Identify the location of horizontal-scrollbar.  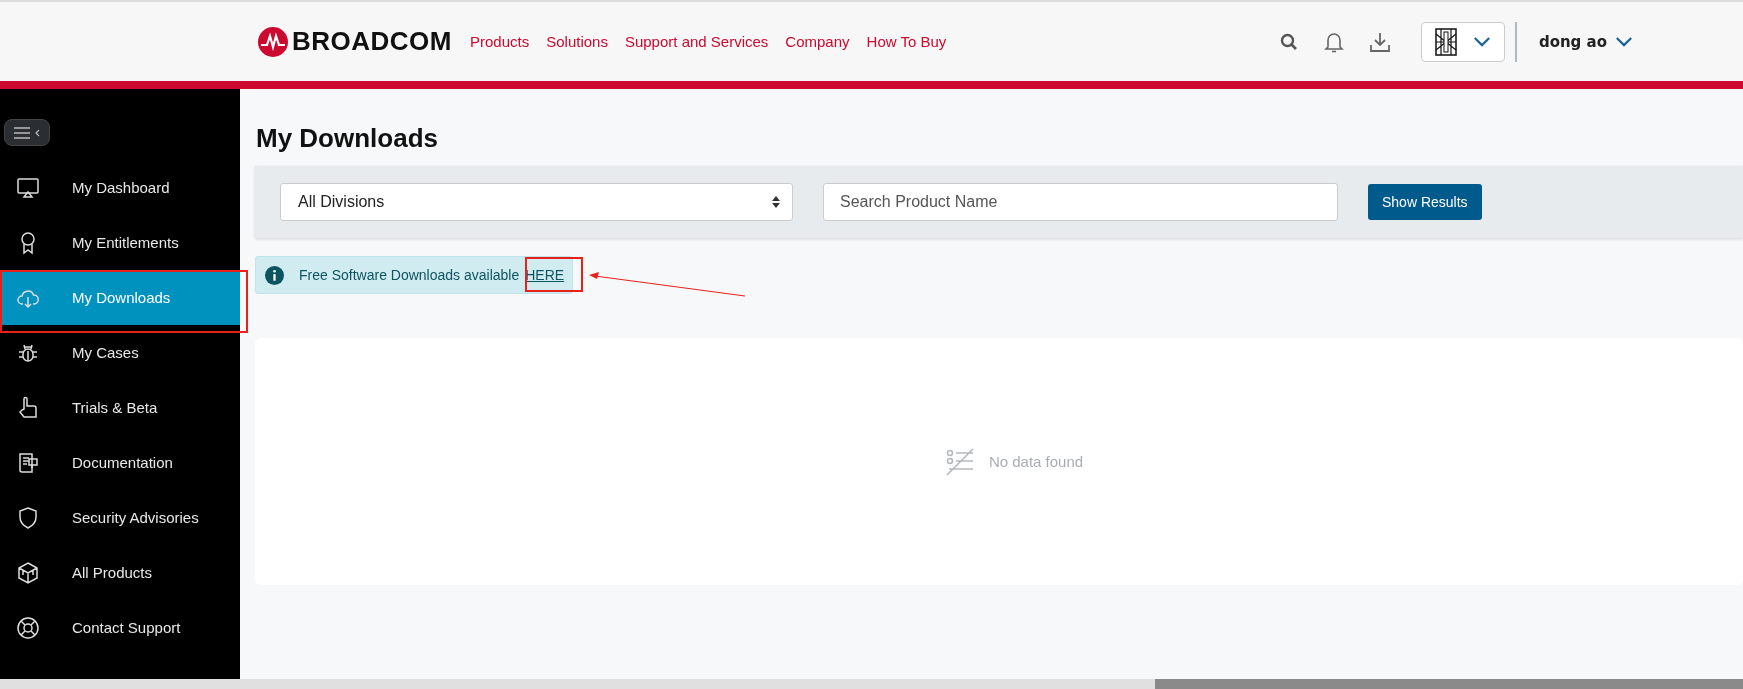
(871, 684).